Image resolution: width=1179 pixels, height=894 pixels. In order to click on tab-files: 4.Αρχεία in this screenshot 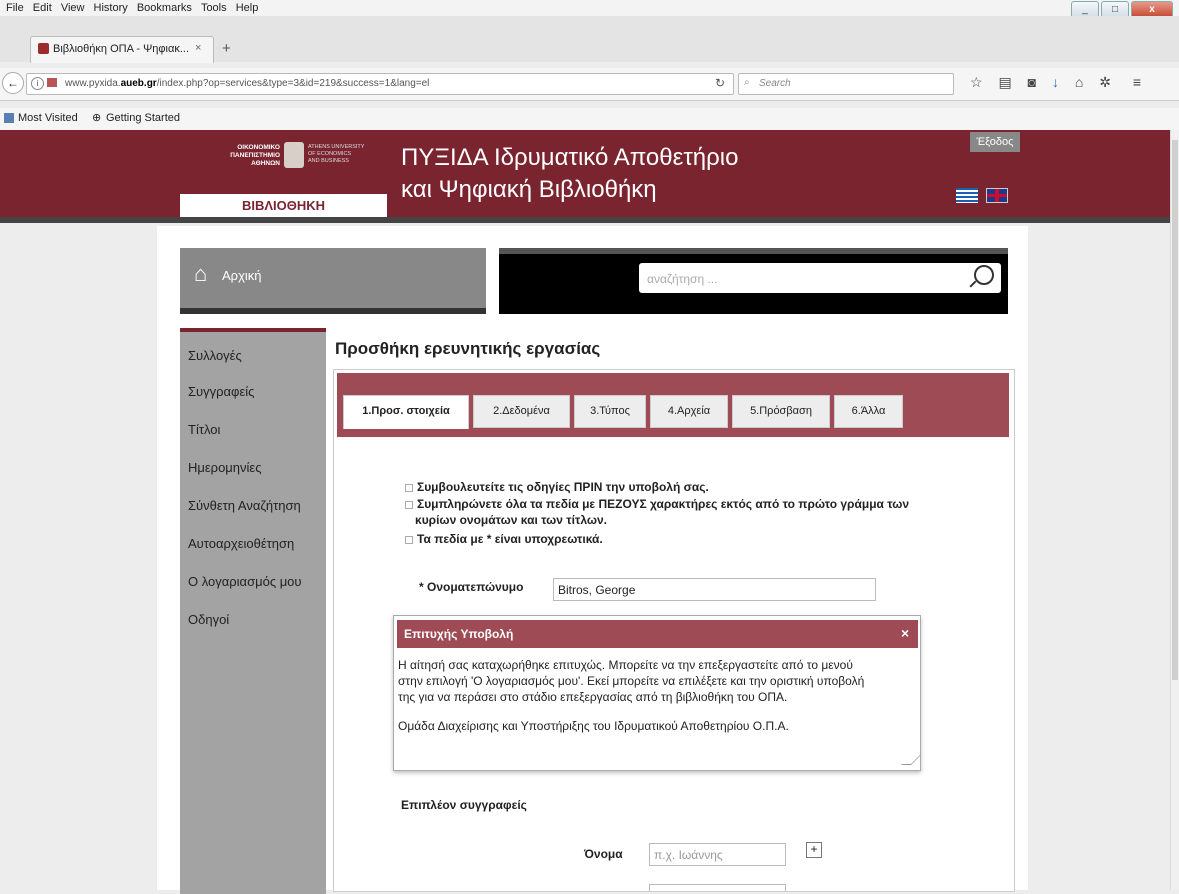, I will do `click(689, 411)`.